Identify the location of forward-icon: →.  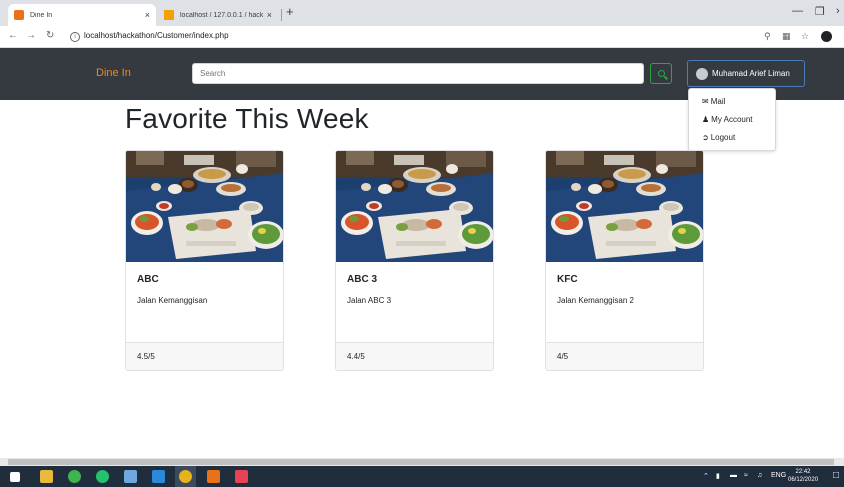
(31, 35).